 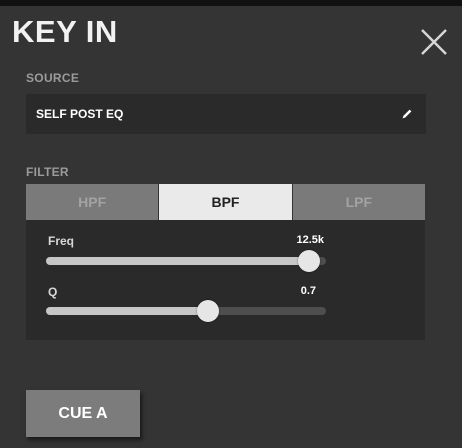 I want to click on tab-bpf: BPF, so click(x=225, y=202).